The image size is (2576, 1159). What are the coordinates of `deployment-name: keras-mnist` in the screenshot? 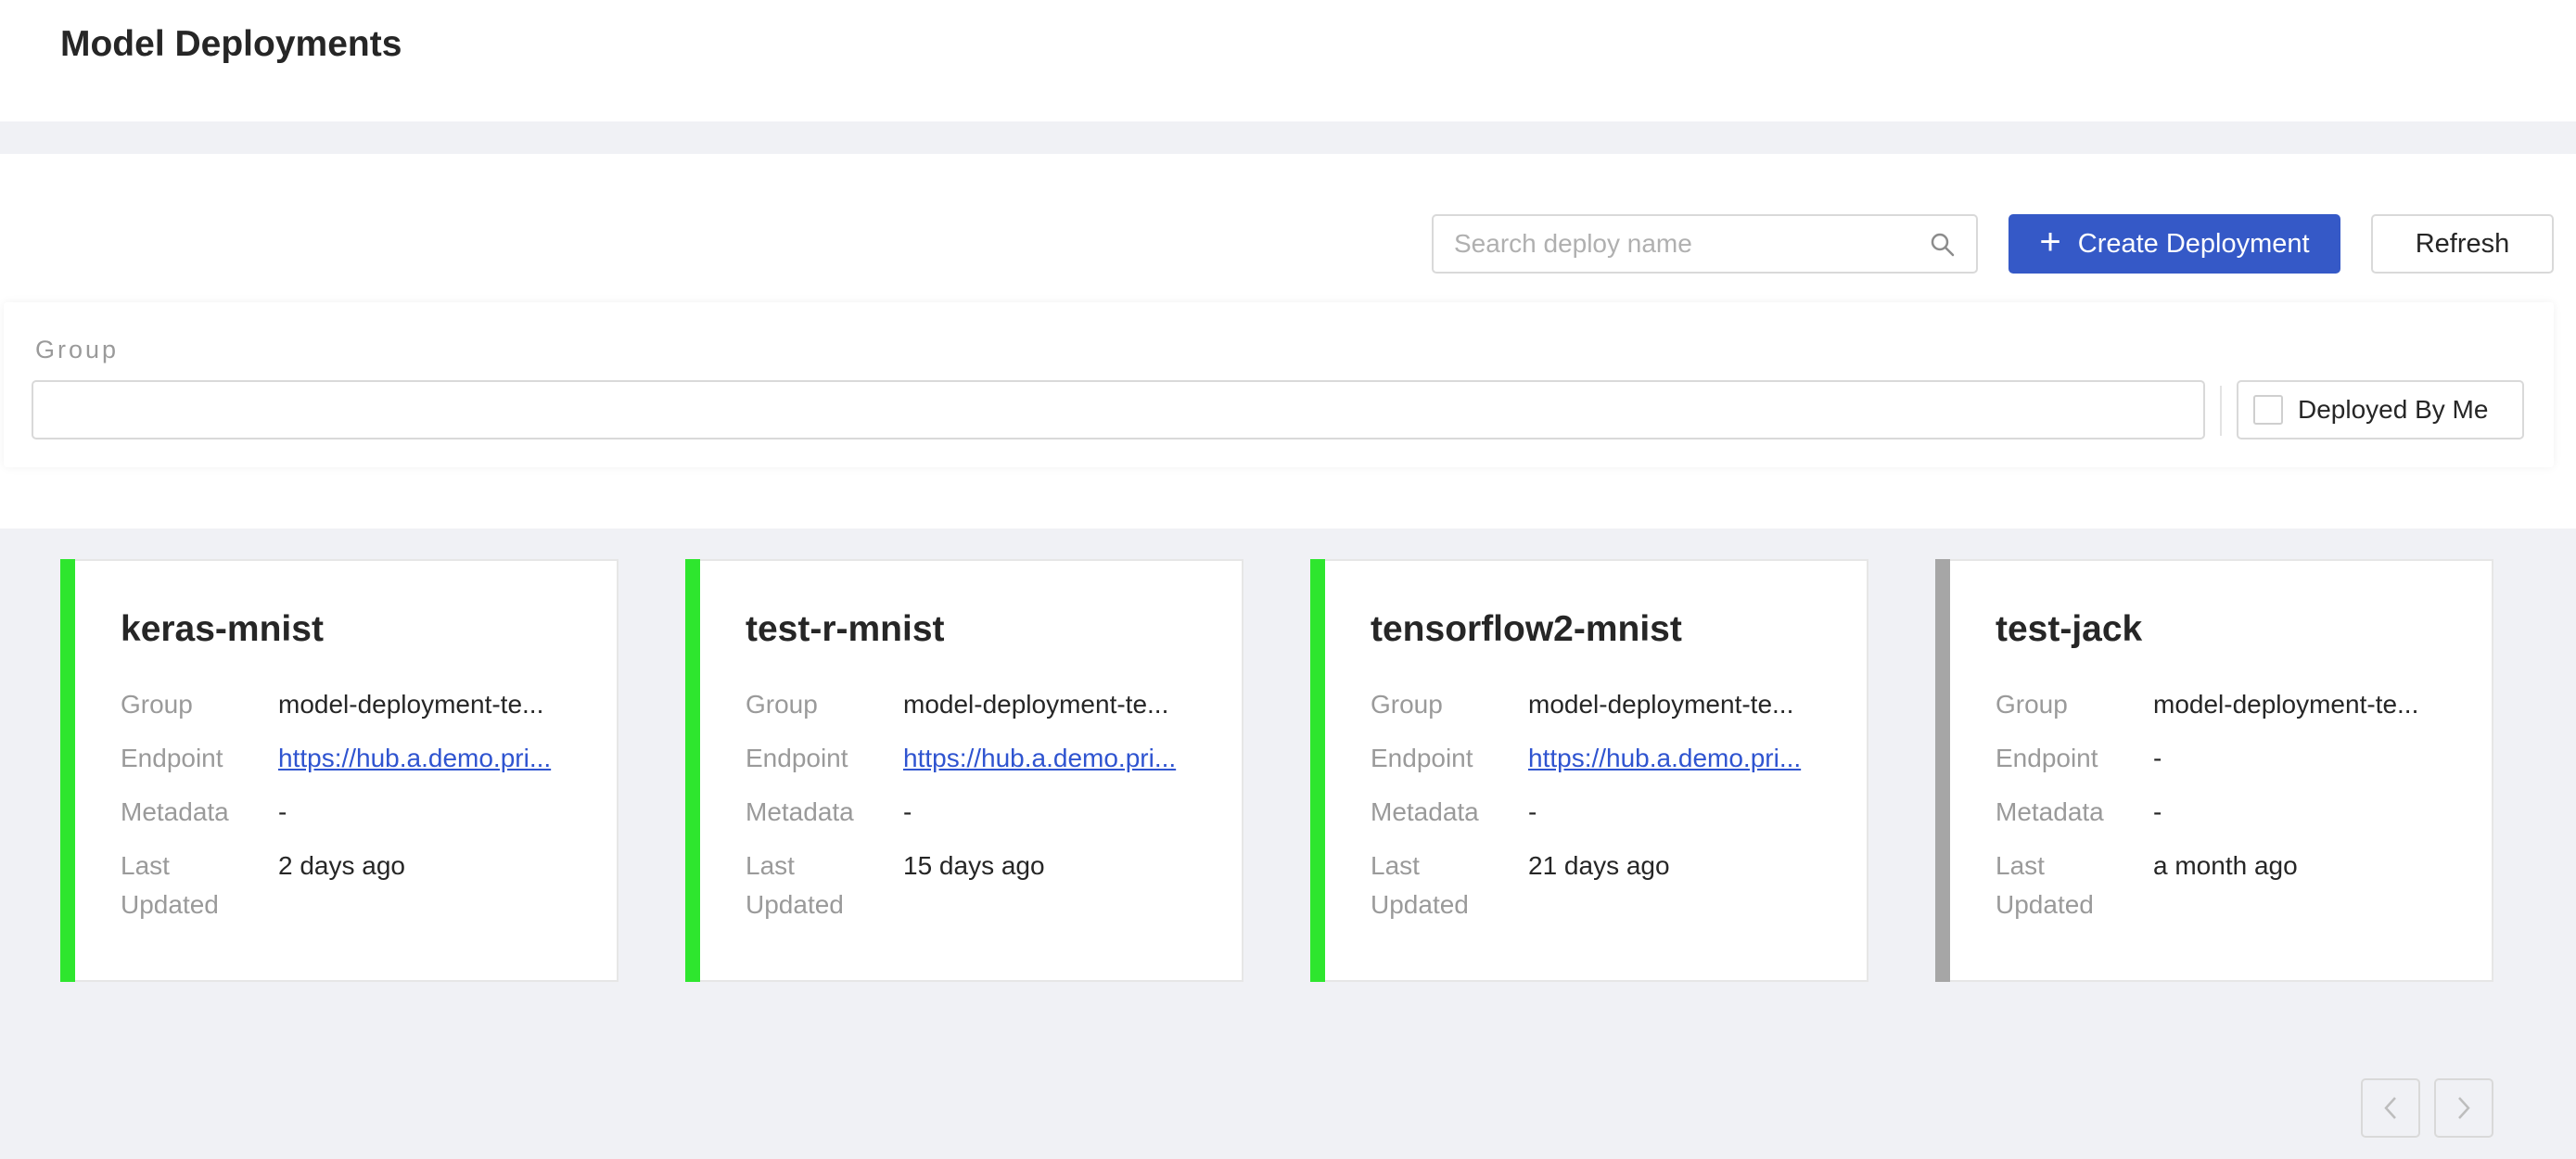 It's located at (222, 629).